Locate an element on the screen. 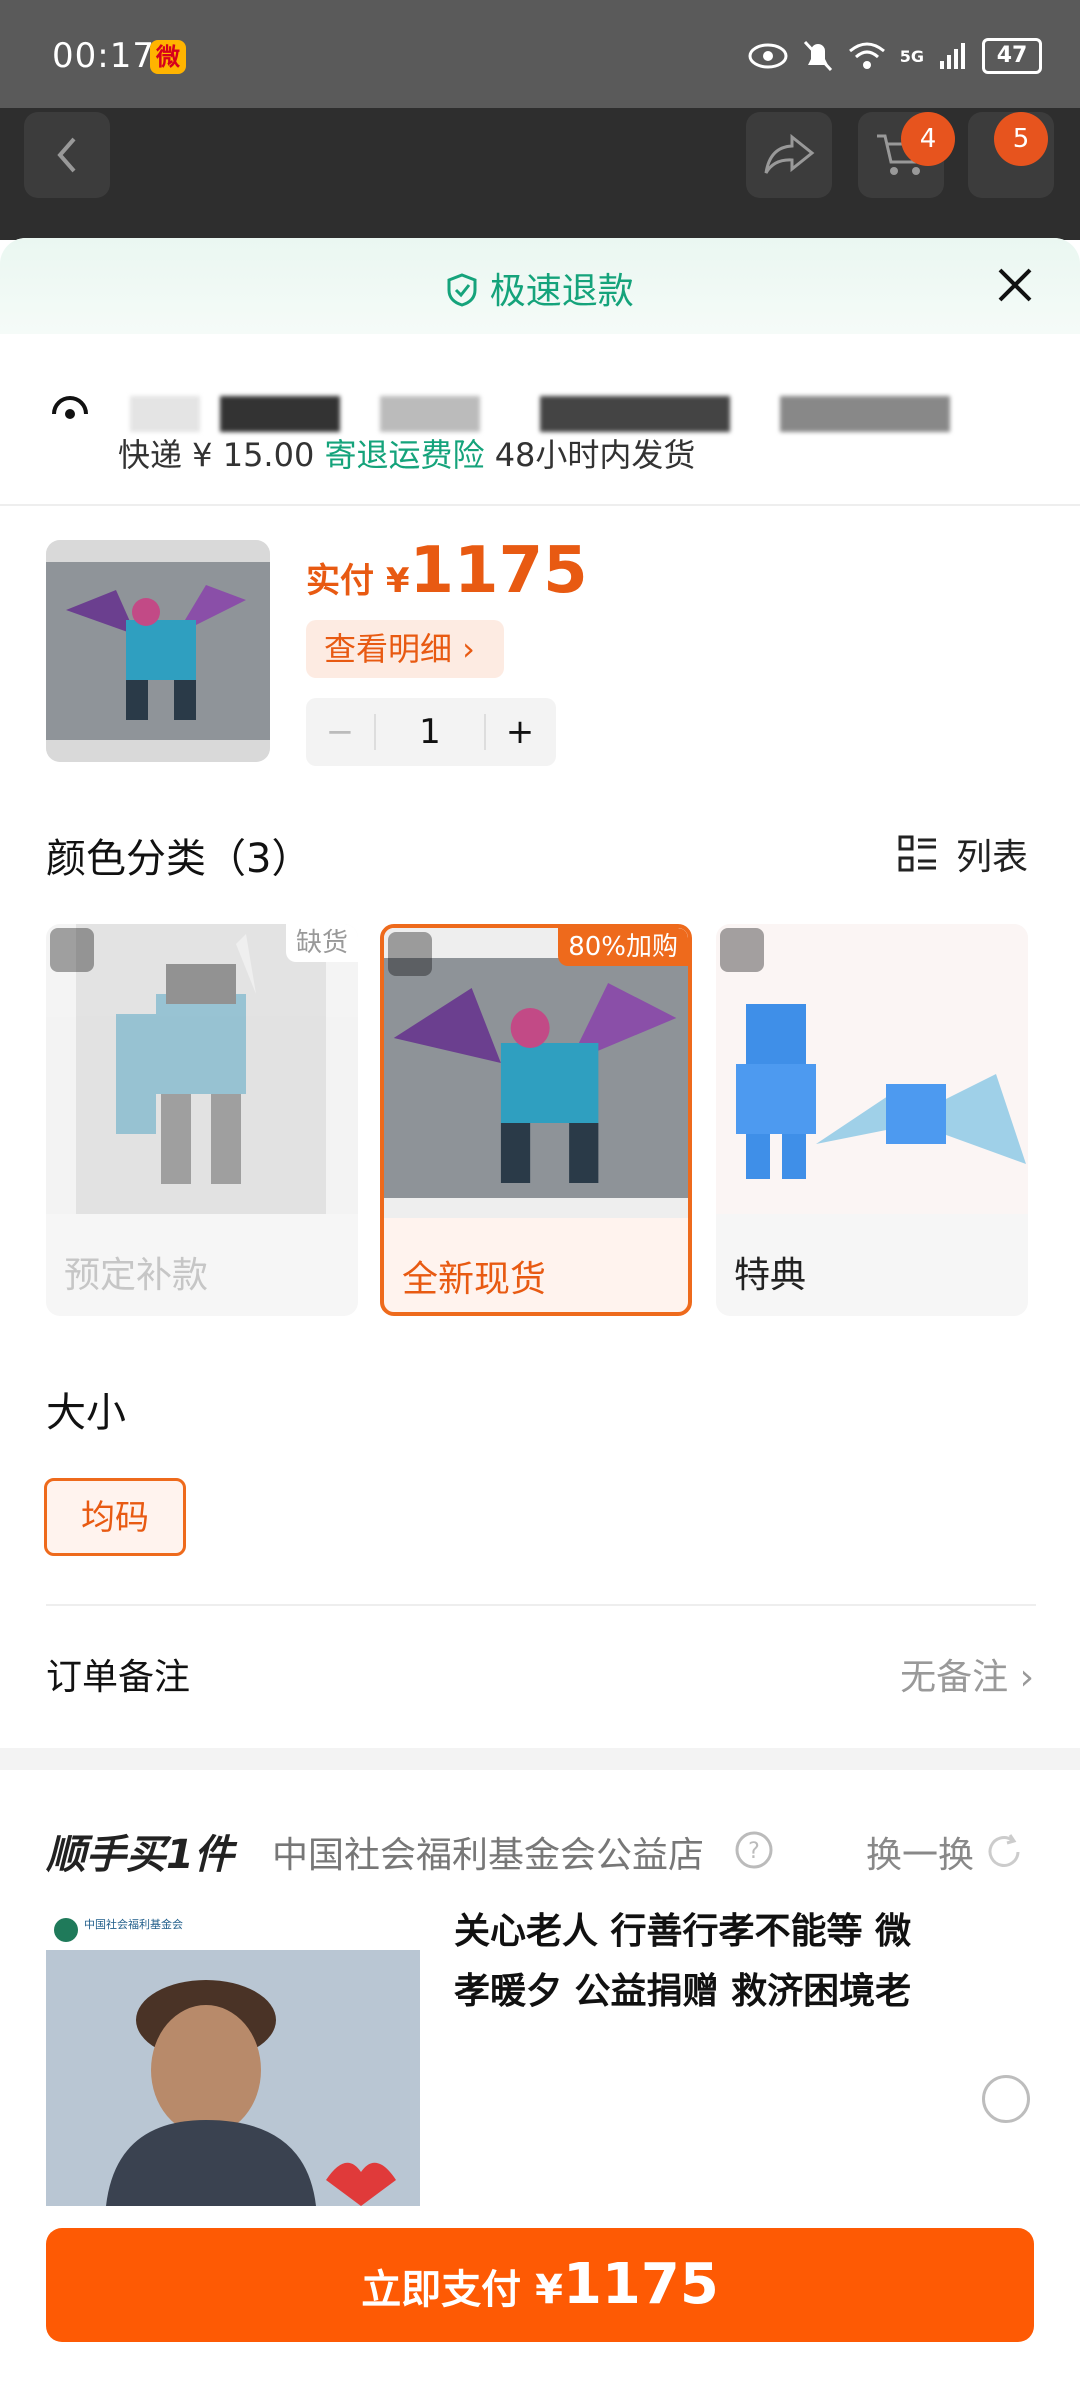  color-option-preorder: 缺货 预定补款 is located at coordinates (202, 1120).